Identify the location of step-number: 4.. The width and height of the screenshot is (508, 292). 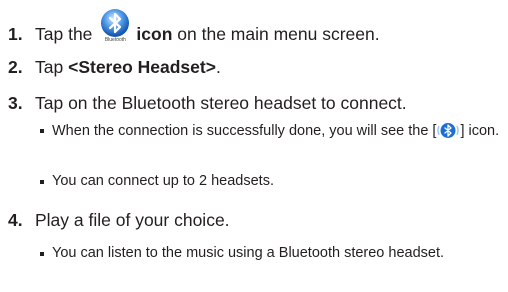
(15, 220).